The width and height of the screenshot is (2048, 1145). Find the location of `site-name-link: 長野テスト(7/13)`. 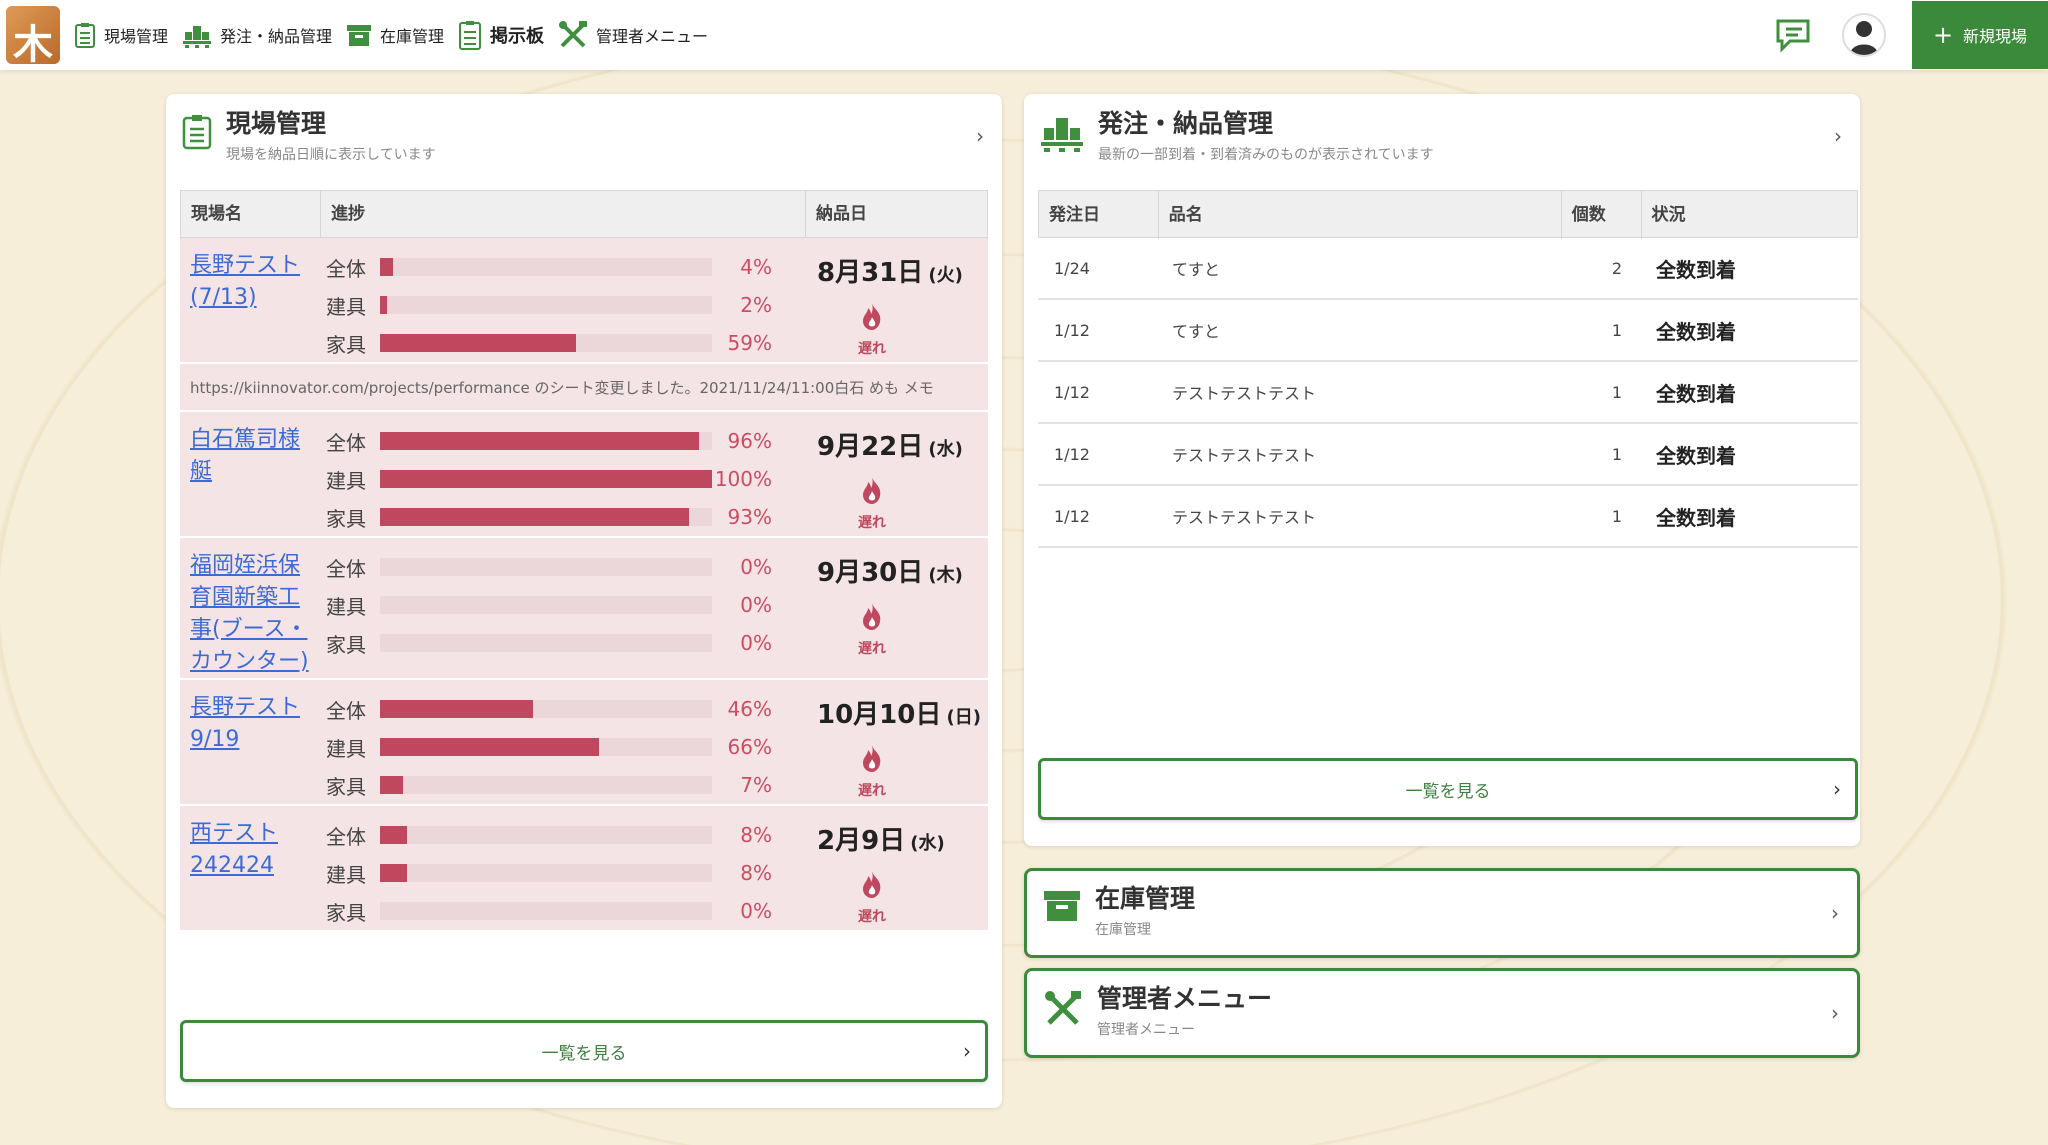

site-name-link: 長野テスト(7/13) is located at coordinates (245, 281).